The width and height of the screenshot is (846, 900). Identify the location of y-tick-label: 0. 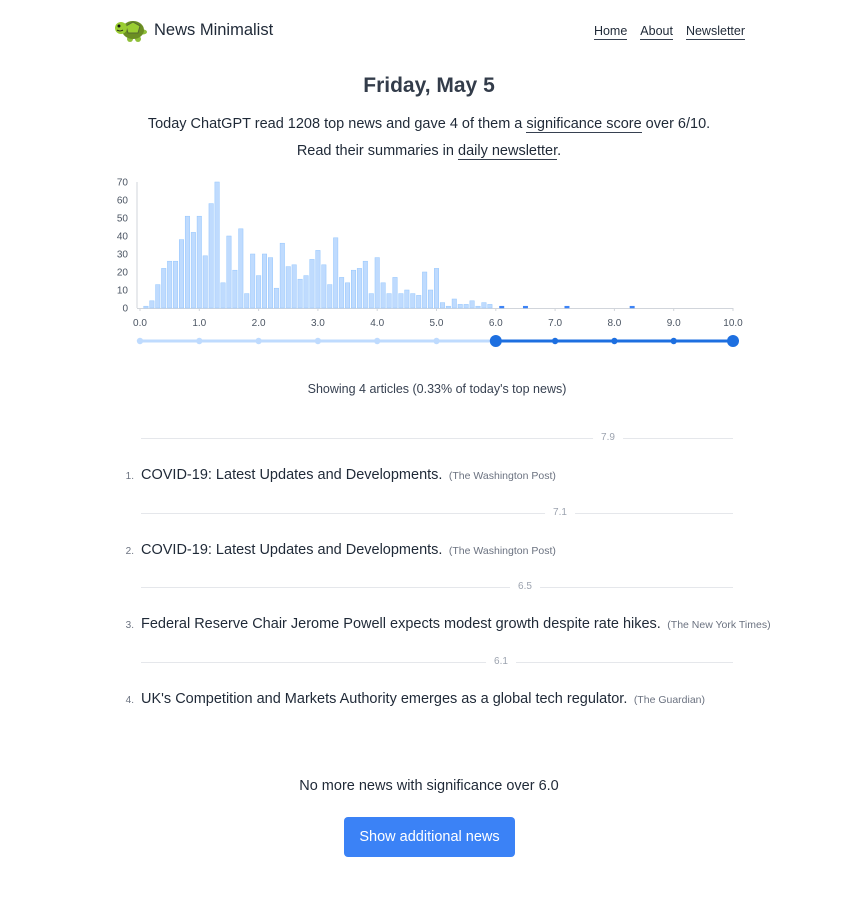
(125, 309).